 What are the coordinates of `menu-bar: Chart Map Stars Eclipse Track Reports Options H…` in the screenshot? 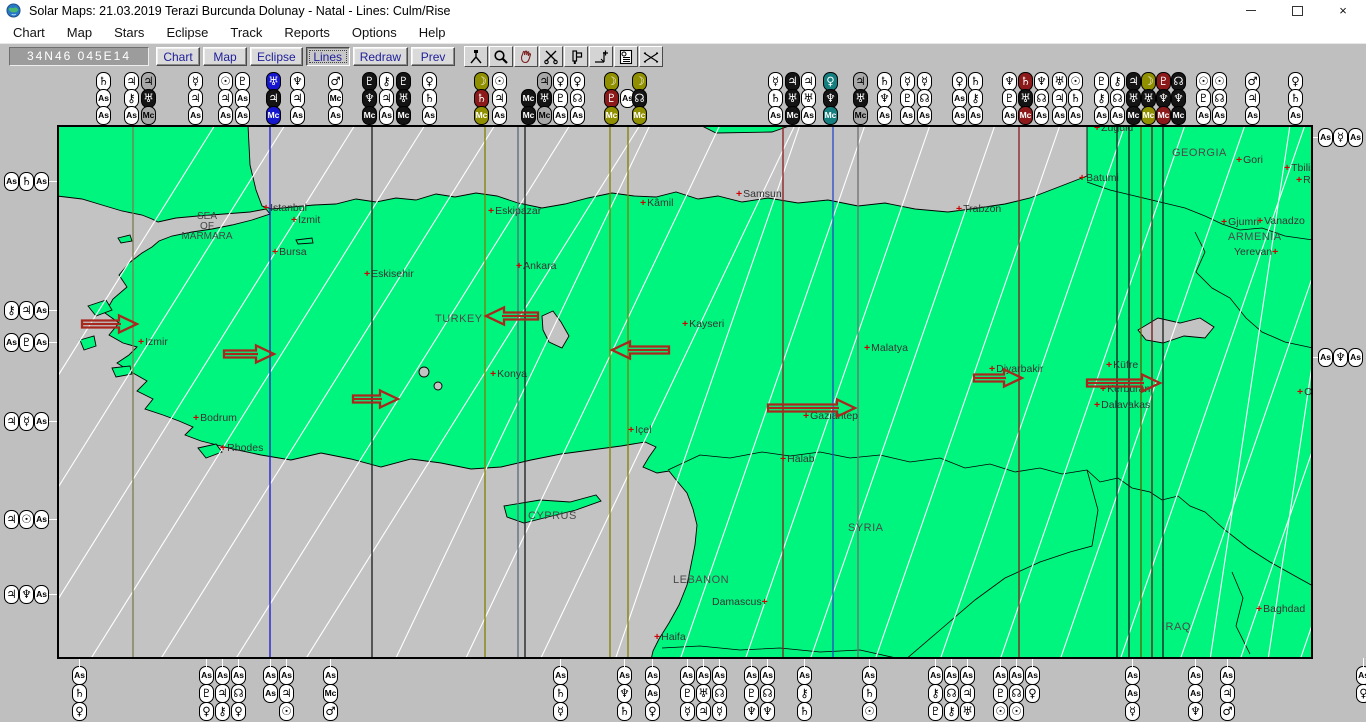 It's located at (683, 32).